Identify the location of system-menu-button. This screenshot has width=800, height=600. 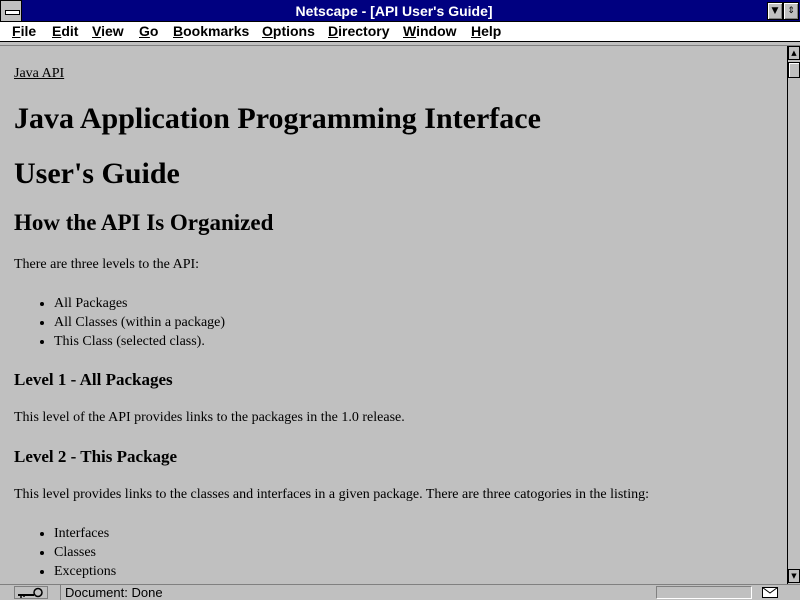
(11, 11).